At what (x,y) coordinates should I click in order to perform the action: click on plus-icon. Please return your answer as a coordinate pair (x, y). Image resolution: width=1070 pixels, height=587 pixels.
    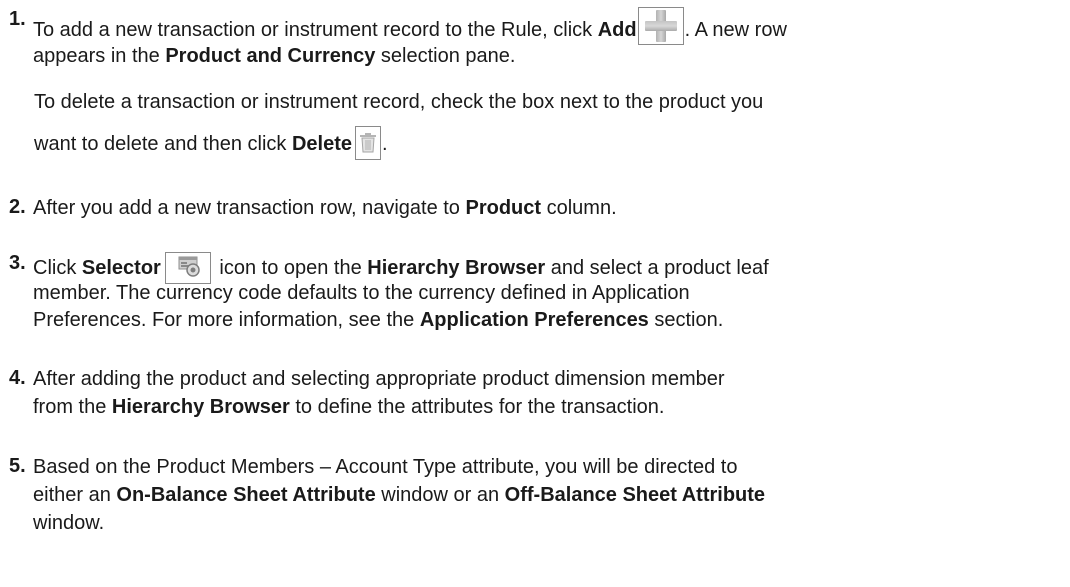
    Looking at the image, I should click on (660, 26).